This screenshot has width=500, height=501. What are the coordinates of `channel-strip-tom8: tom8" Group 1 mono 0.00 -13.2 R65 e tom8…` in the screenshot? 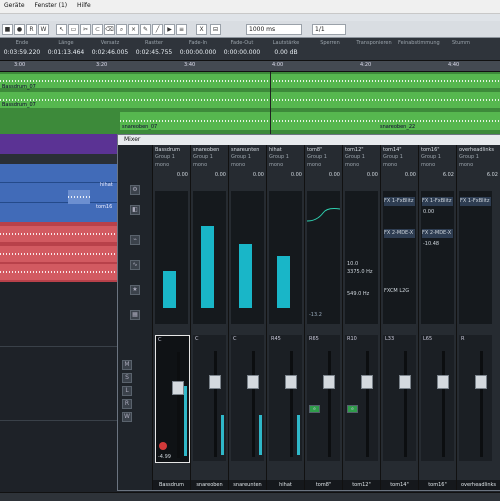 It's located at (324, 317).